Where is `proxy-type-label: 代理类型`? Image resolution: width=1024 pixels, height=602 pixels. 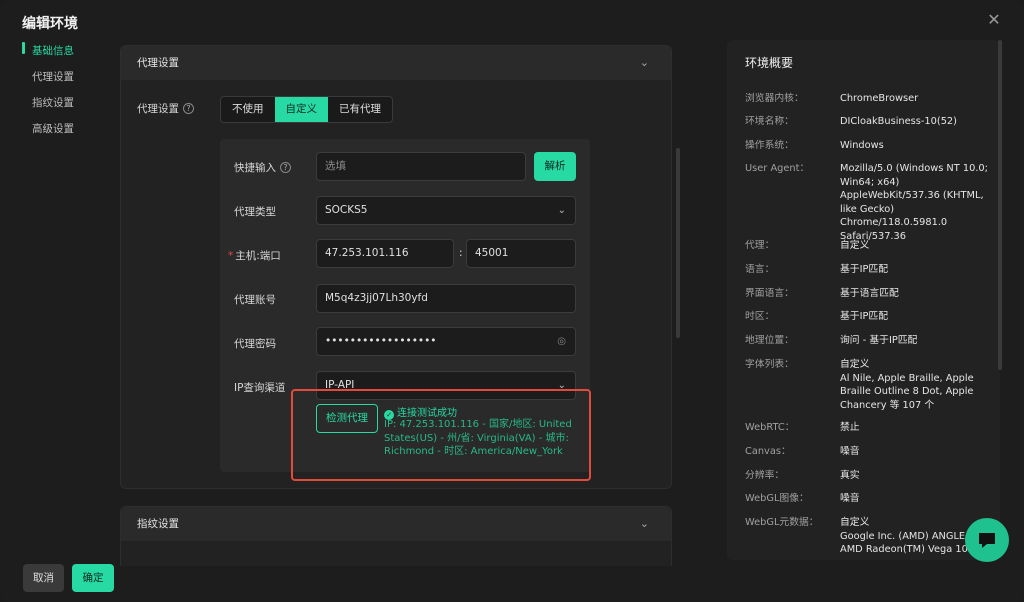 proxy-type-label: 代理类型 is located at coordinates (255, 212).